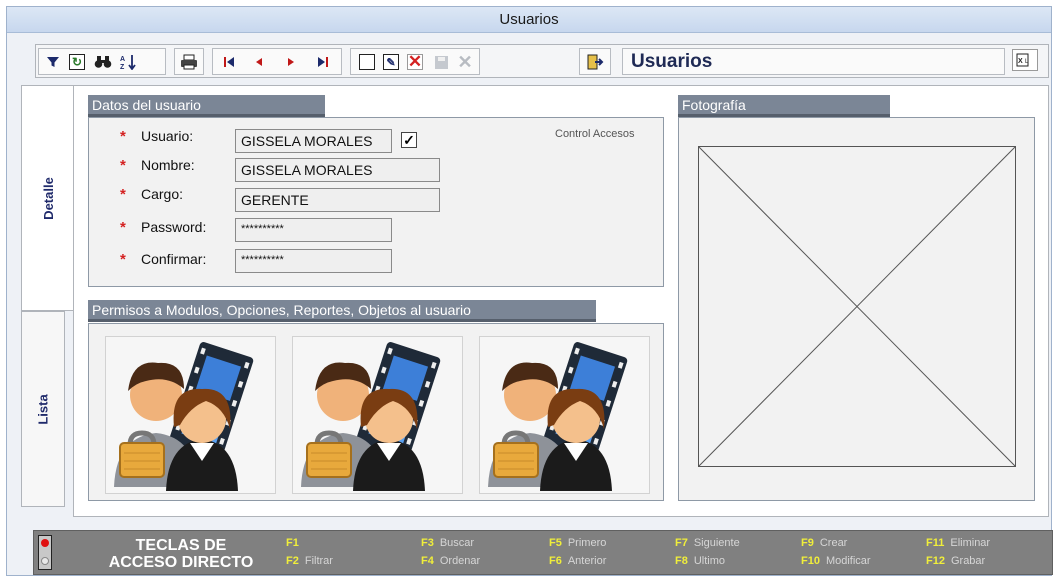 This screenshot has height=582, width=1059. Describe the element at coordinates (542, 61) in the screenshot. I see `toolbar: ↻ AZ ✎ ✕ ✕ Usuarios X L` at that location.